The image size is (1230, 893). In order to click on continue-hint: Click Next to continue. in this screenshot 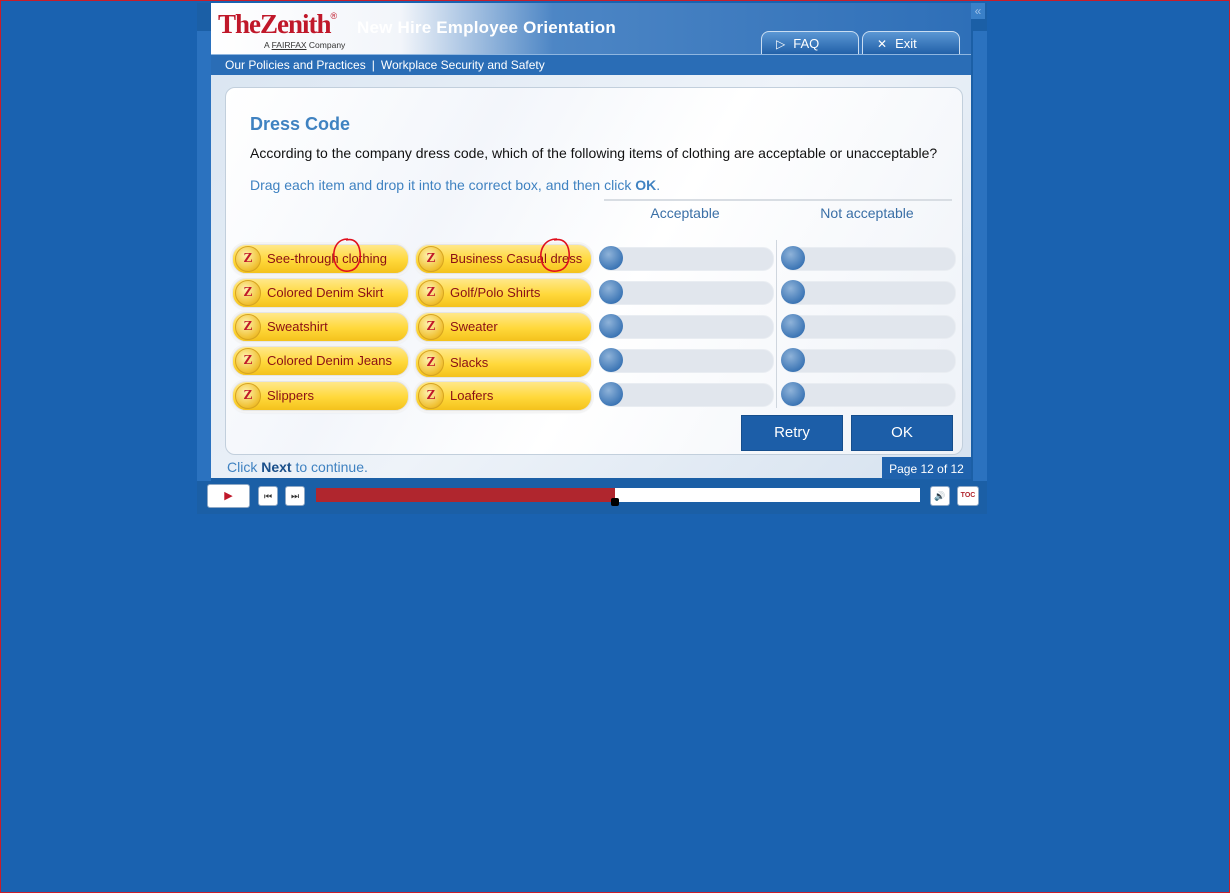, I will do `click(297, 467)`.